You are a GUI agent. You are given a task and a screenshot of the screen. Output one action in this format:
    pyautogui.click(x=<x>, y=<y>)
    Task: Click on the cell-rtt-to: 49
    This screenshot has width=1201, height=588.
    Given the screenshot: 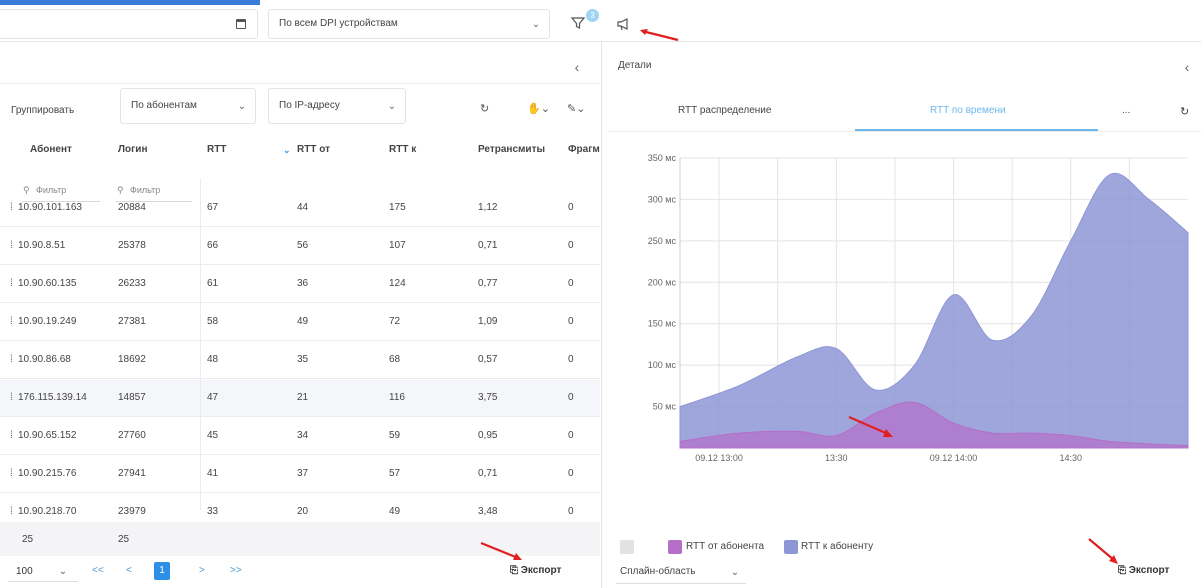 What is the action you would take?
    pyautogui.click(x=395, y=511)
    